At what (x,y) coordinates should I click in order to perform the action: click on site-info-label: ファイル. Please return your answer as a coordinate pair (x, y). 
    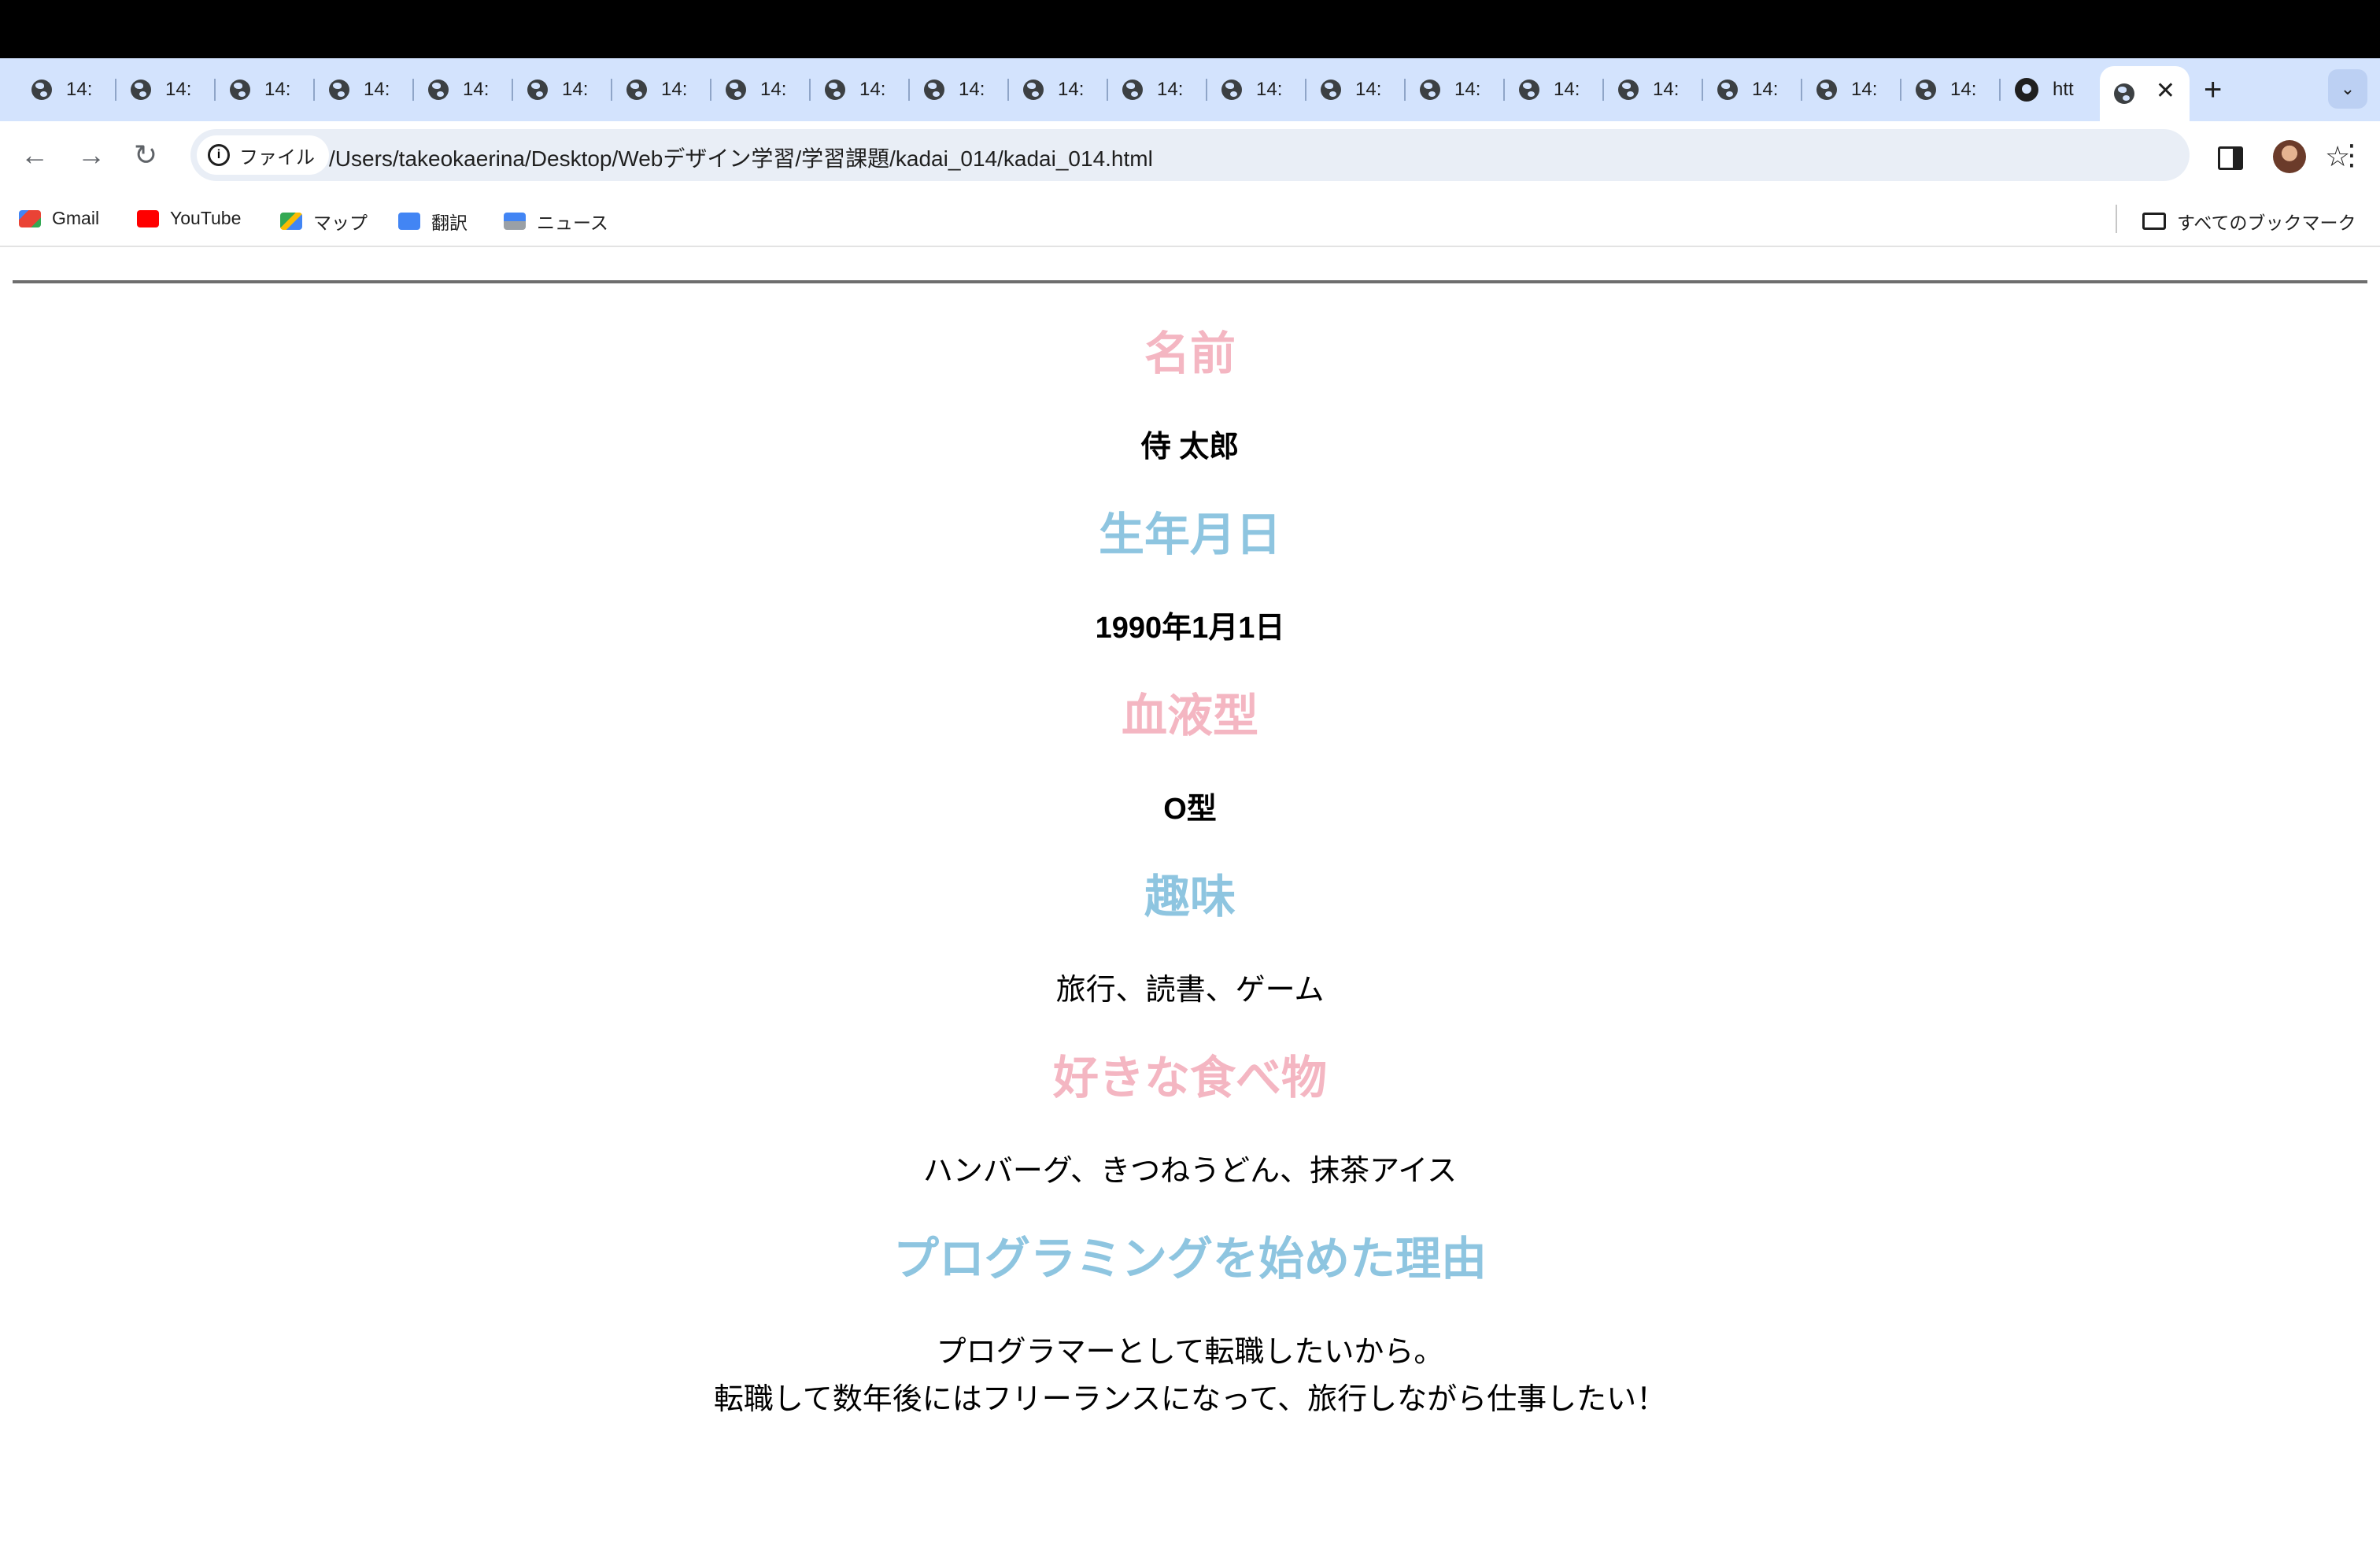
    Looking at the image, I should click on (277, 157).